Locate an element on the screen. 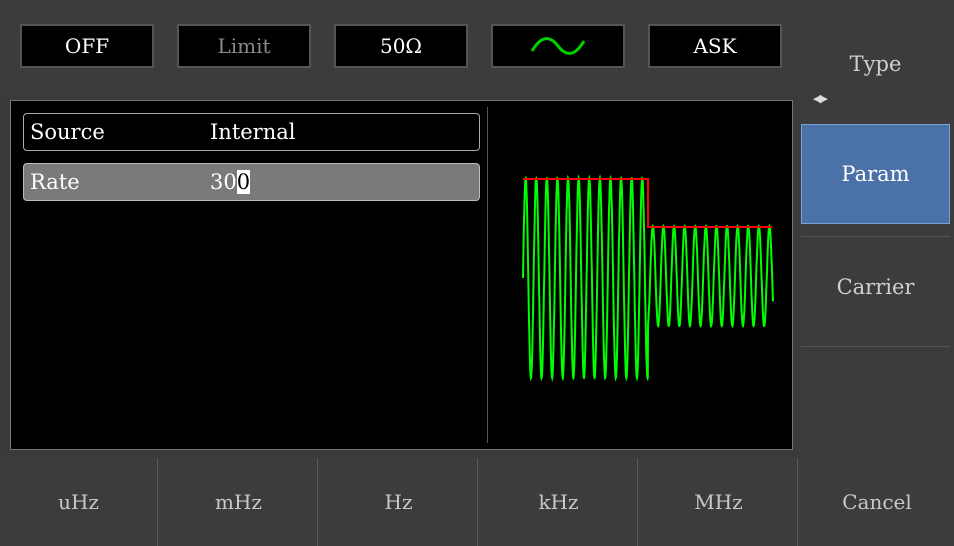 The width and height of the screenshot is (954, 546). unit-khz-button: kHz is located at coordinates (559, 502).